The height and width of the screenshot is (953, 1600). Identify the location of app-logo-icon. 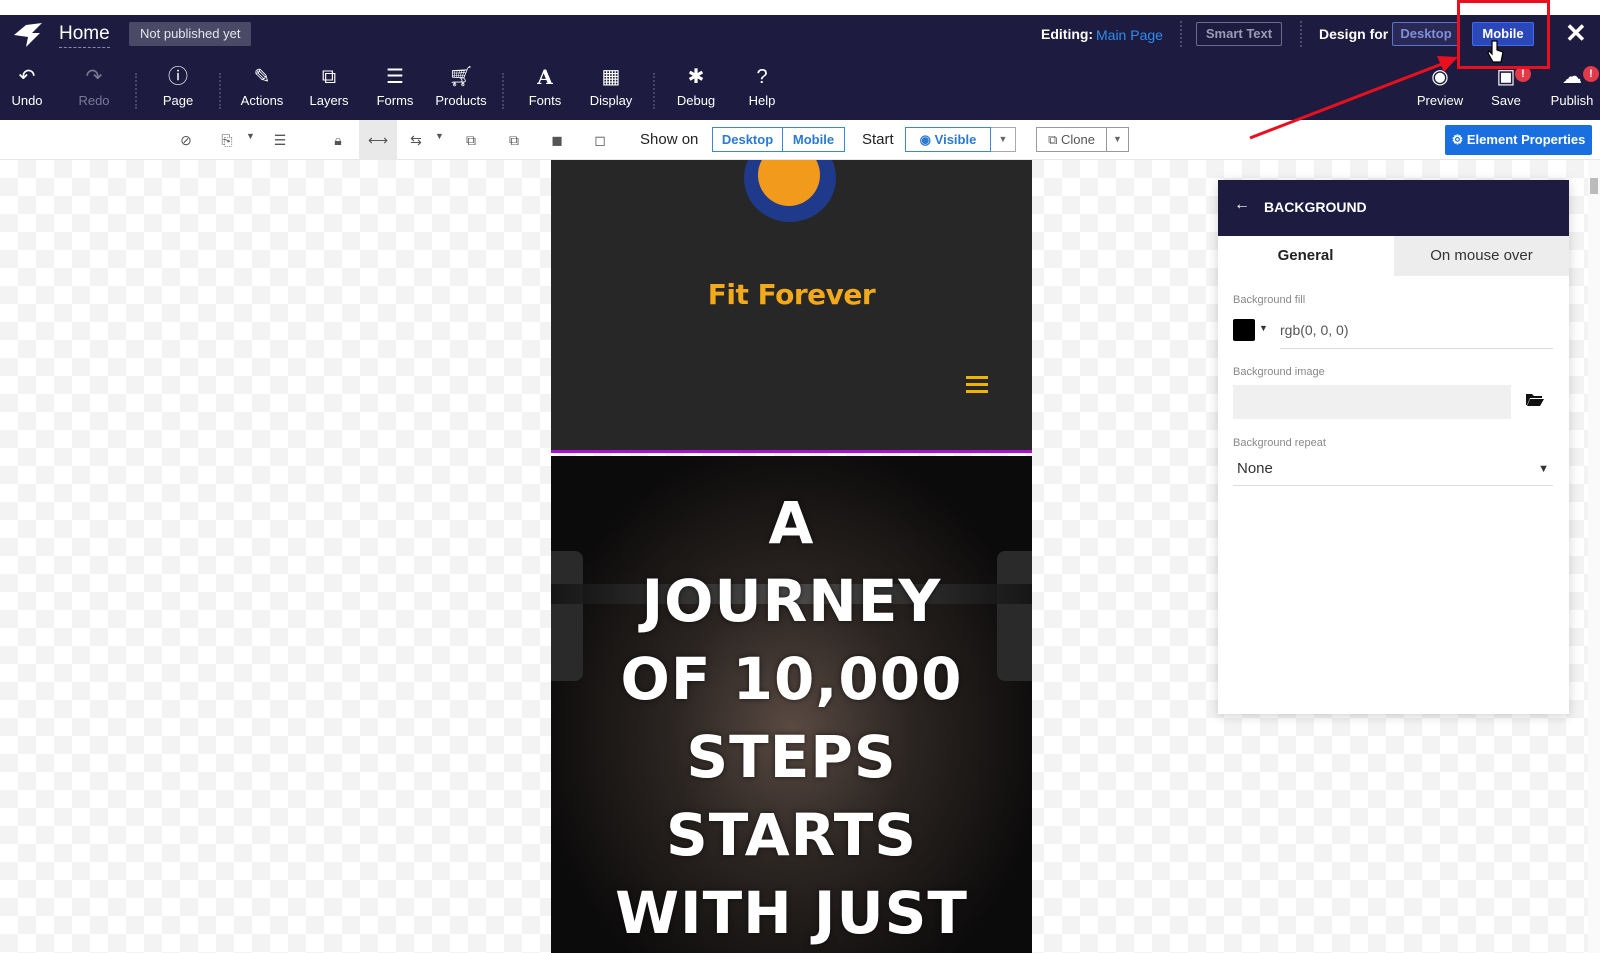
(28, 35).